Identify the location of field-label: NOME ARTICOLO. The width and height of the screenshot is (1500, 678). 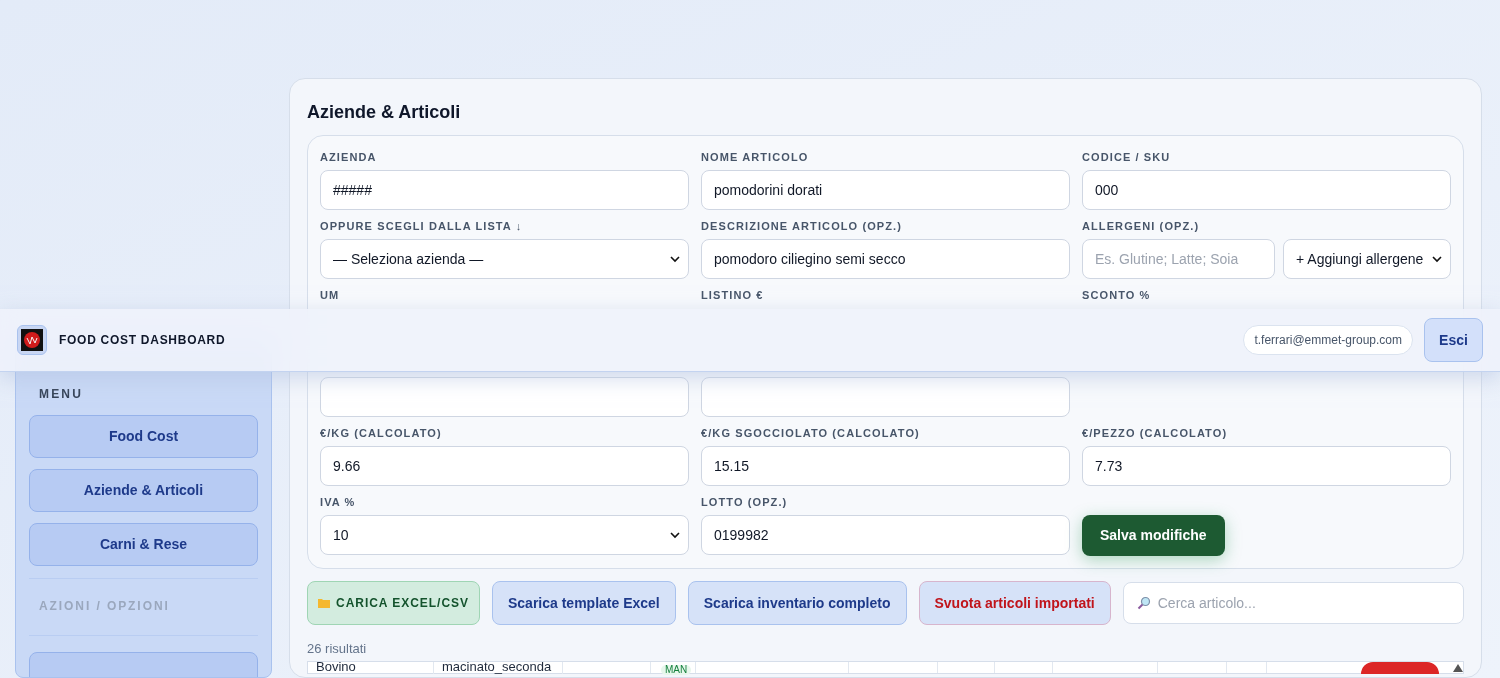
(755, 157).